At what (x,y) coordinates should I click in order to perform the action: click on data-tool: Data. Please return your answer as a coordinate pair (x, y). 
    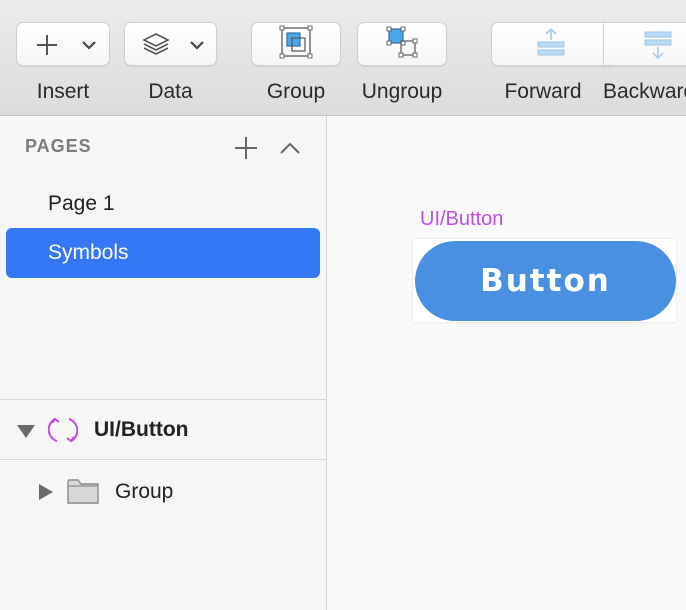
    Looking at the image, I should click on (170, 57).